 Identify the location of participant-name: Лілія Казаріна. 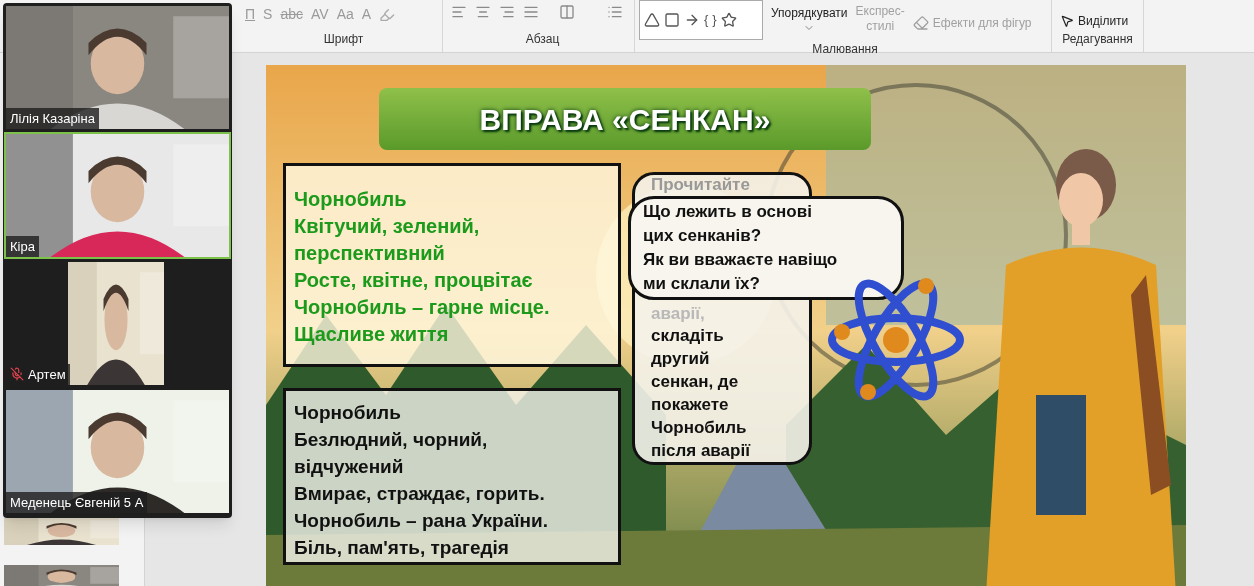
(52, 118).